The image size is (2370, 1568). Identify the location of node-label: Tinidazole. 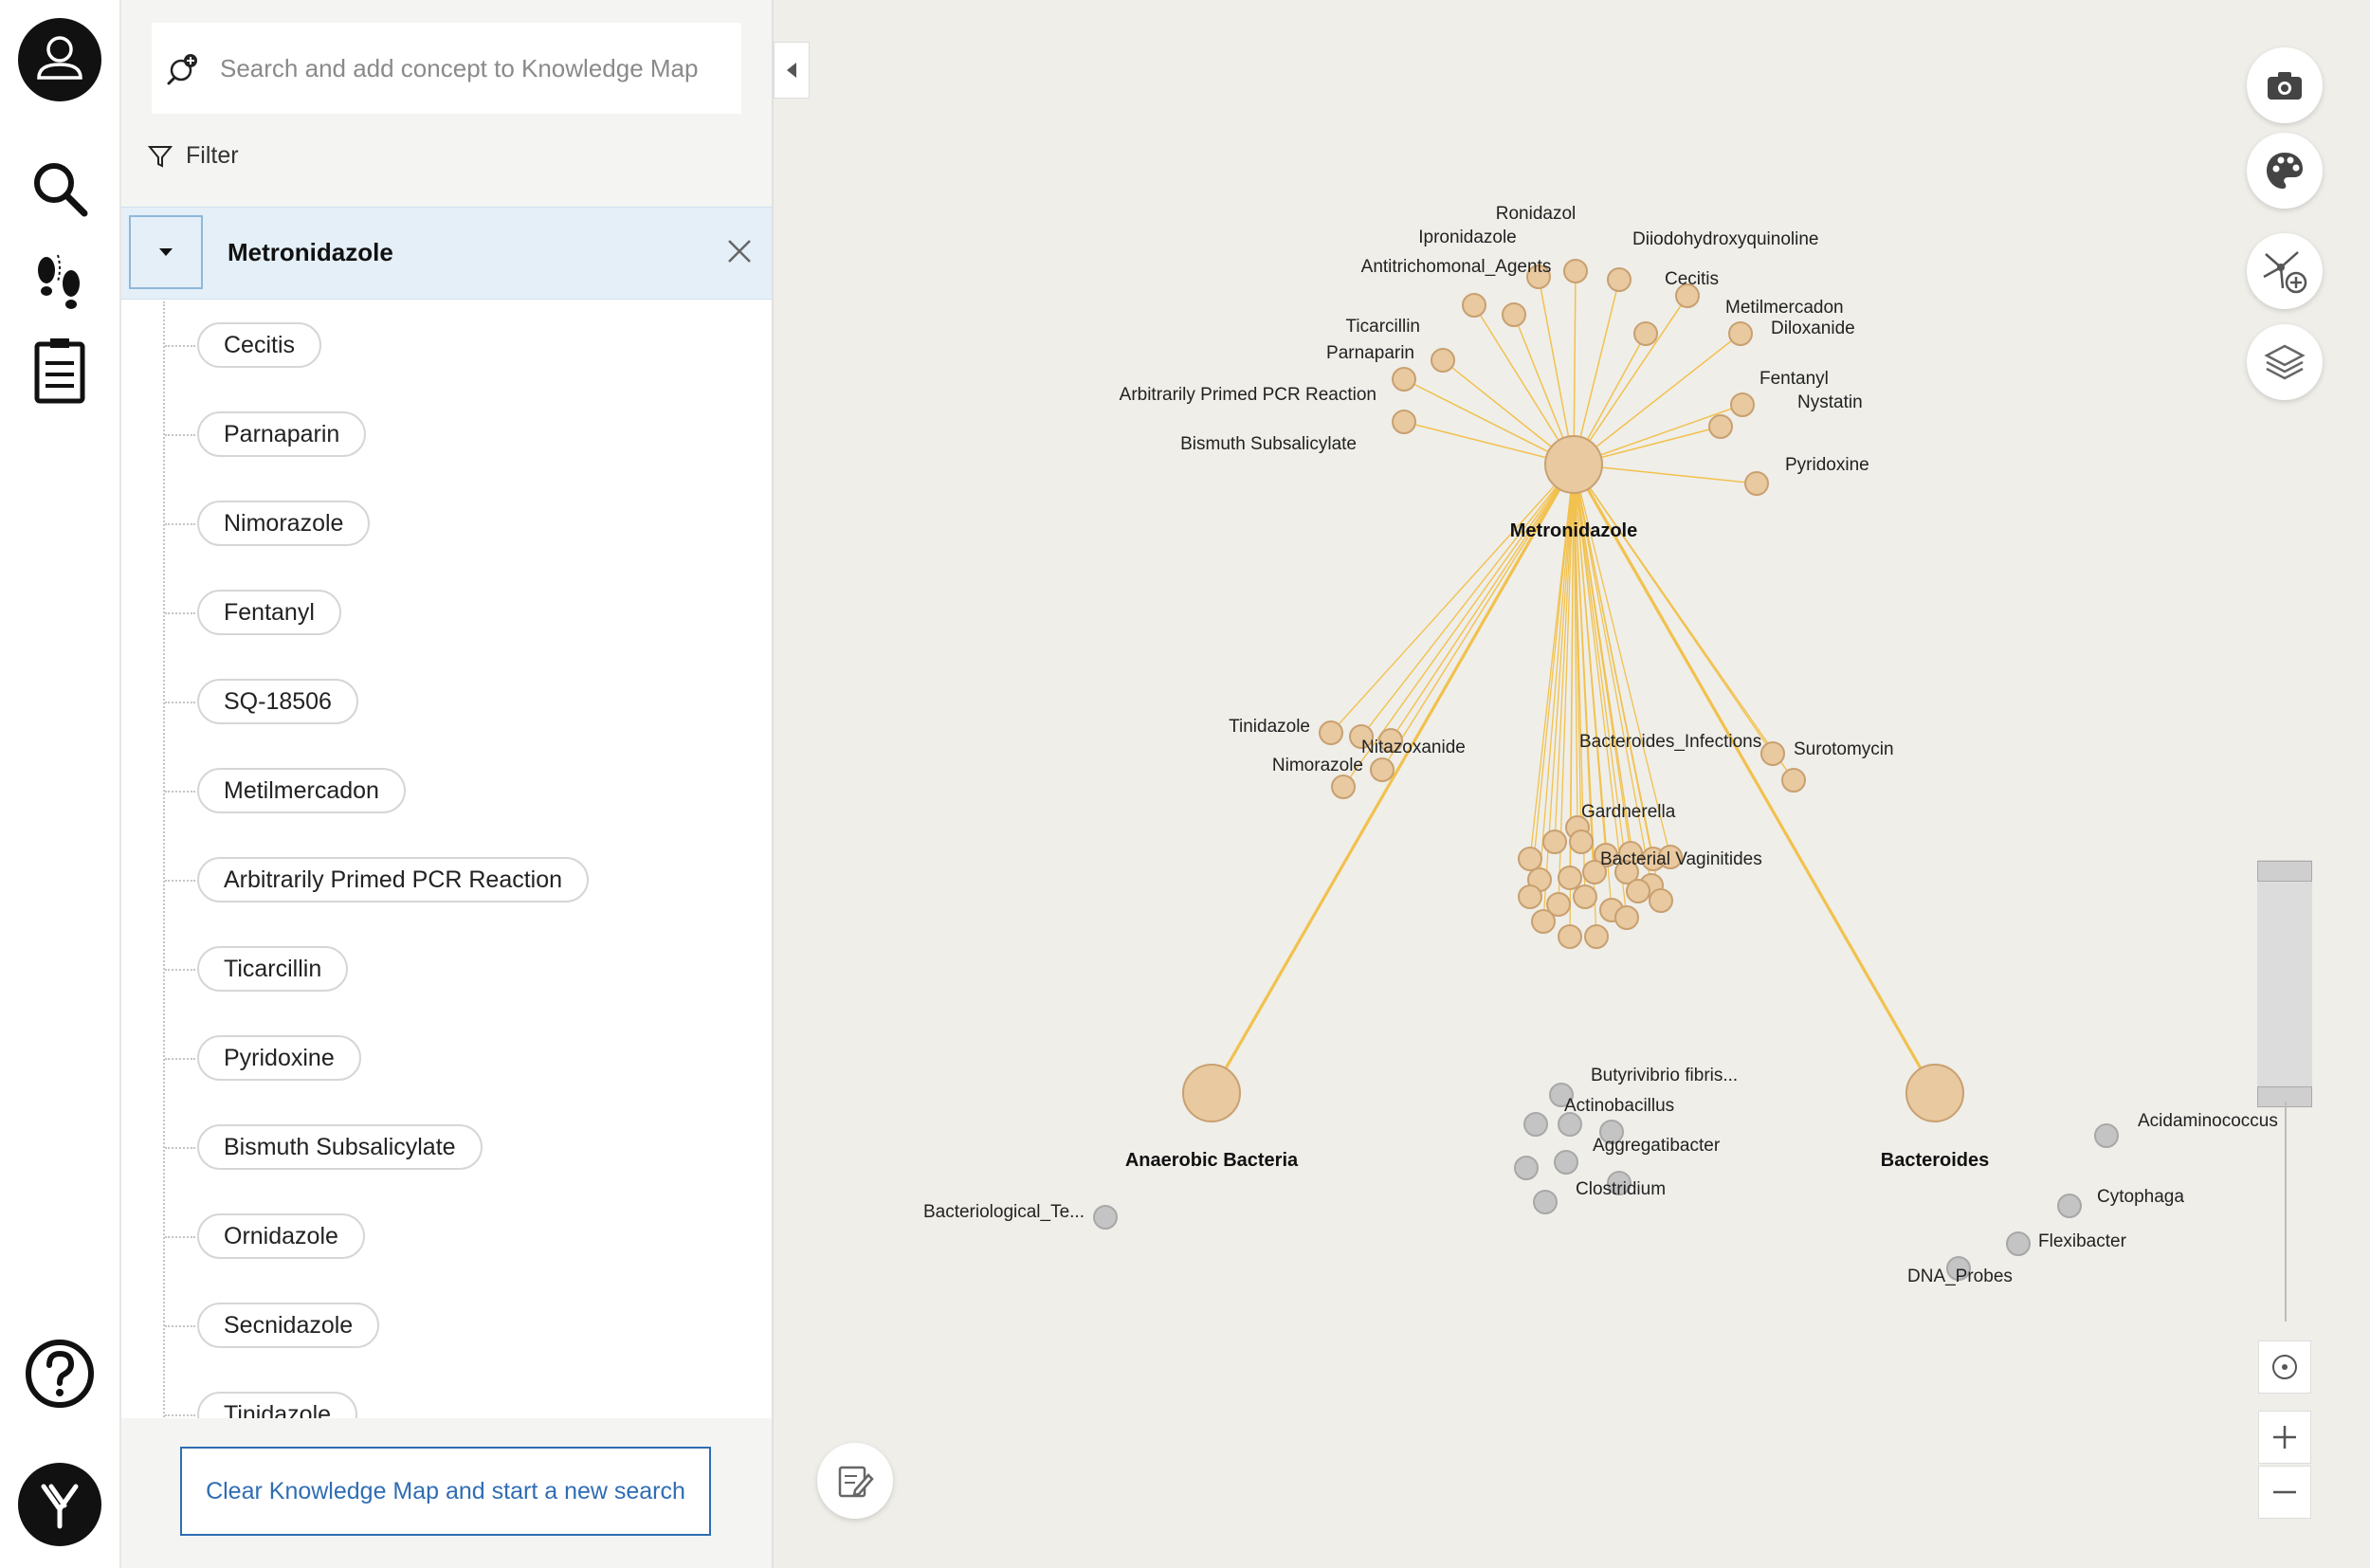
(1269, 727).